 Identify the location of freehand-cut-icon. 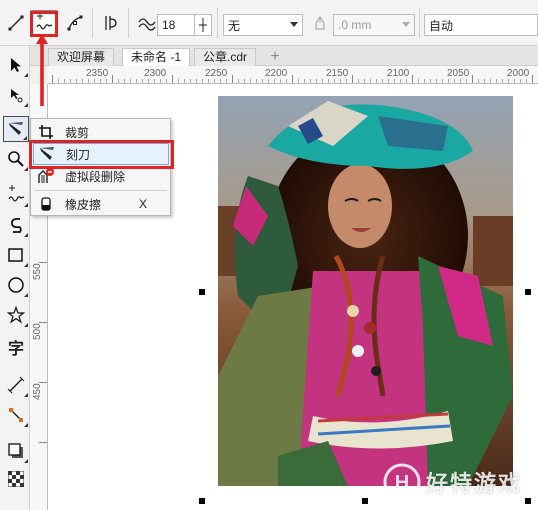
(44, 21).